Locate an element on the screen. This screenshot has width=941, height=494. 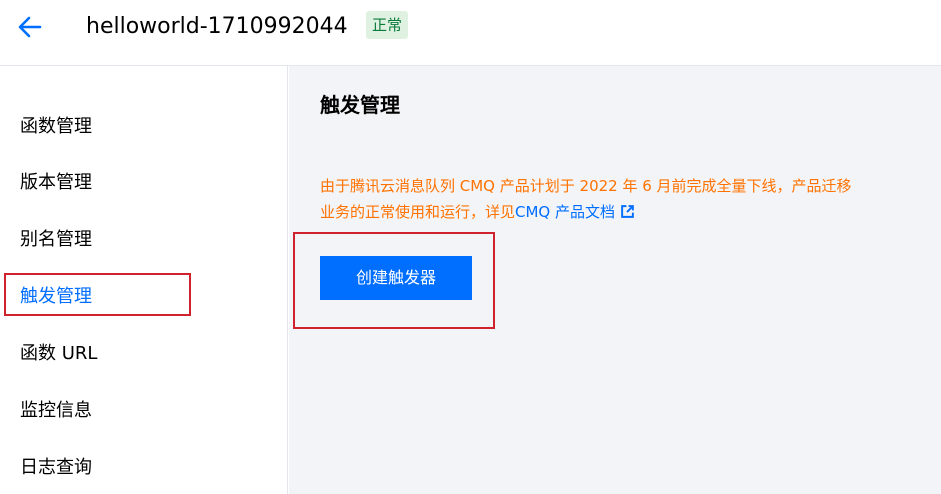
status-badge: 正常 is located at coordinates (387, 25).